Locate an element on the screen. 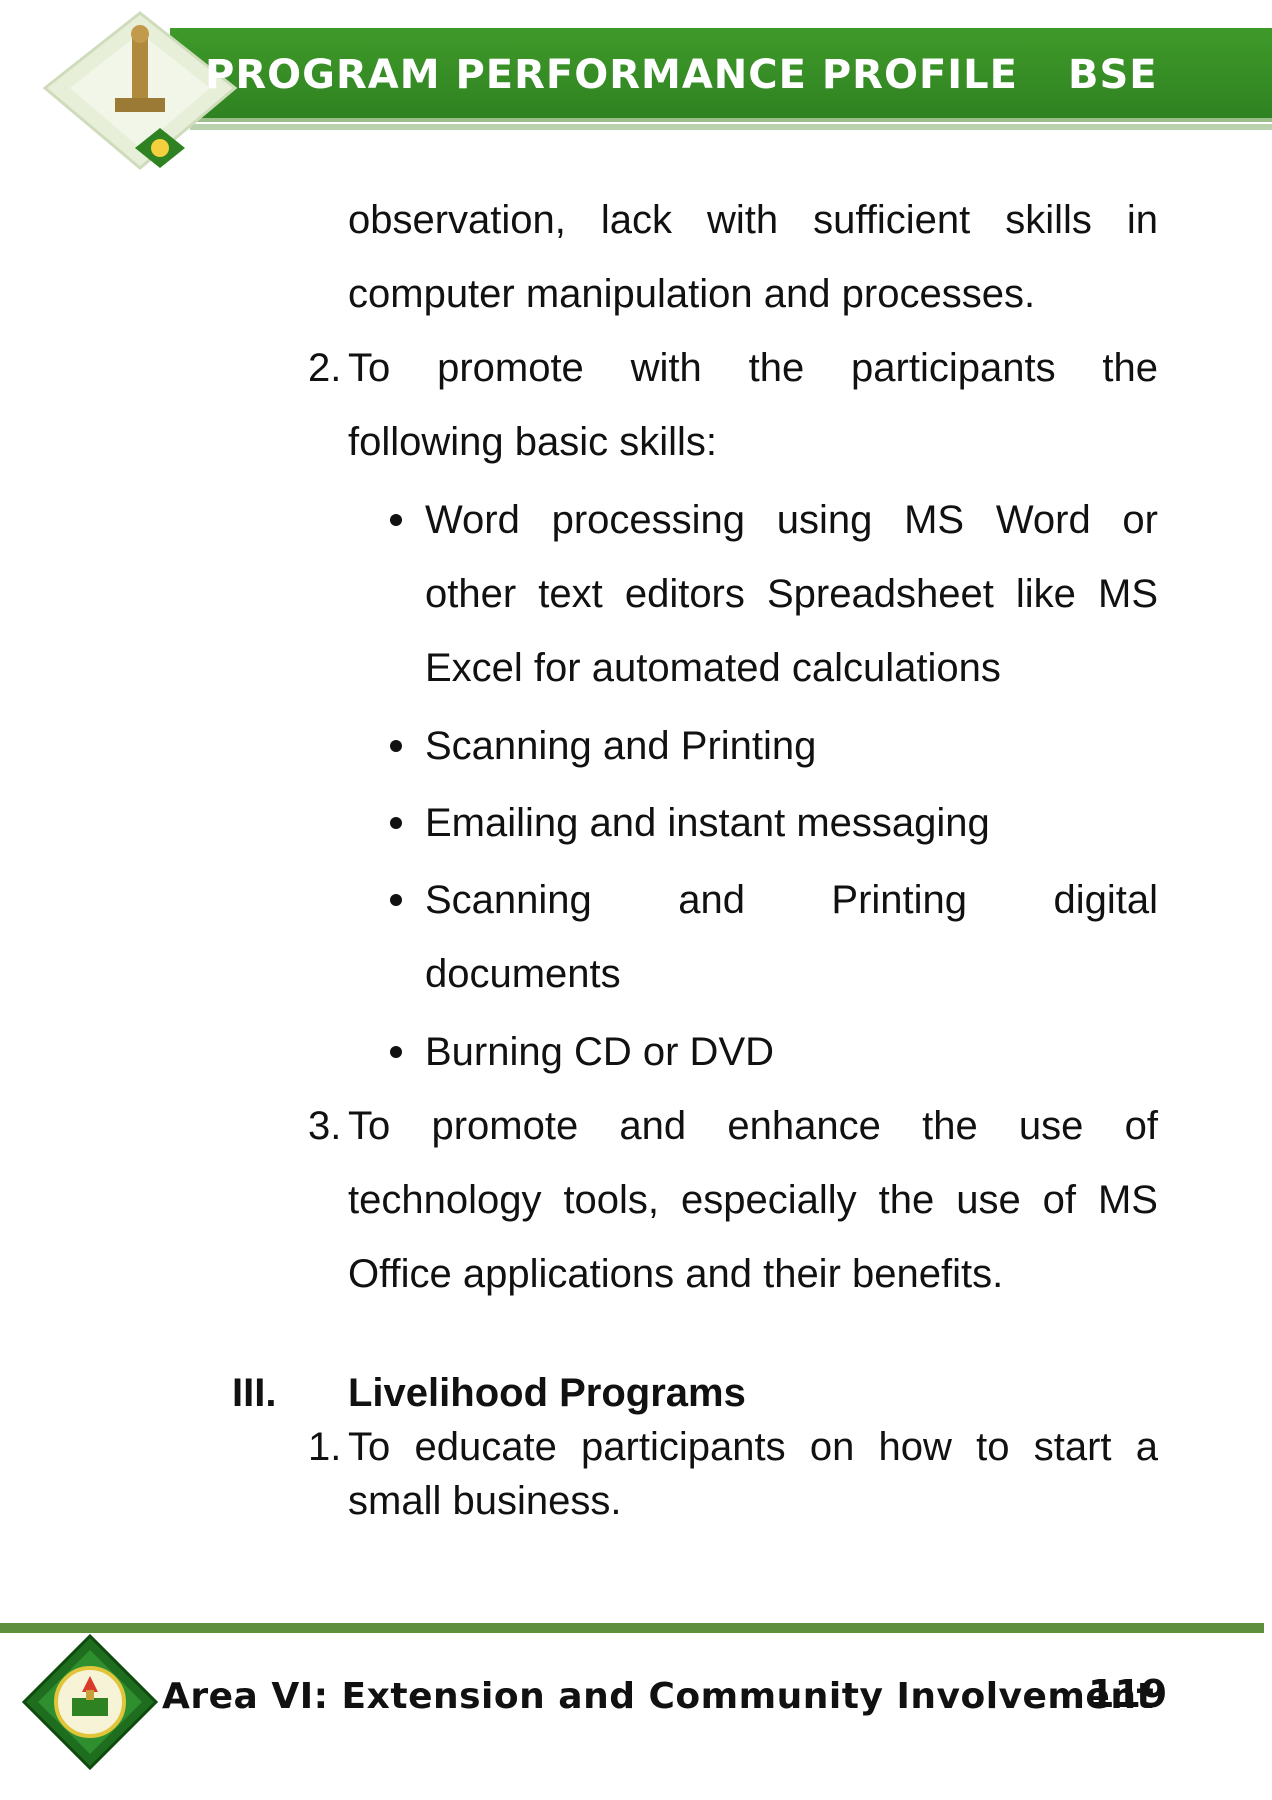 The image size is (1272, 1800). section3-item1-number: 1. is located at coordinates (325, 1447).